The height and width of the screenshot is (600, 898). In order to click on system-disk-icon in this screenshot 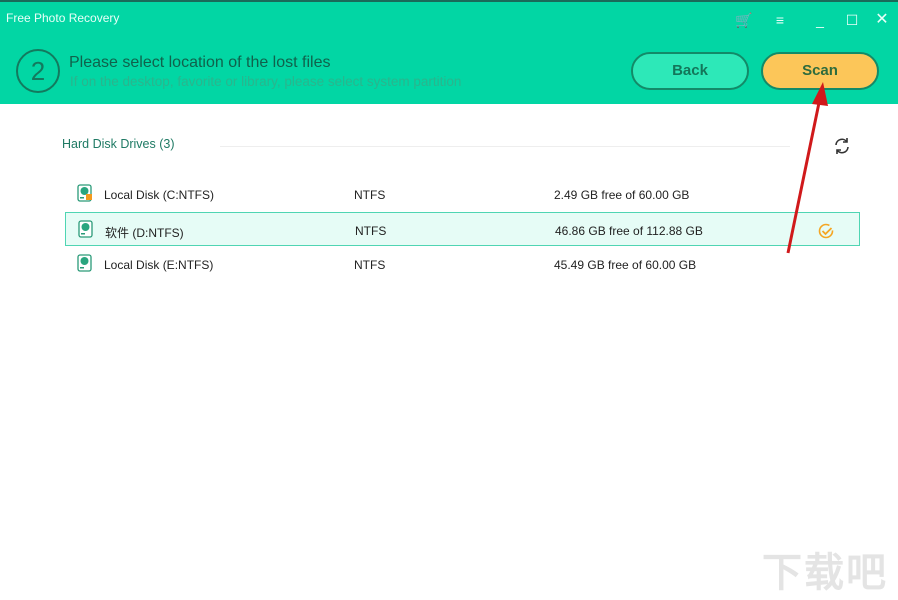, I will do `click(84, 193)`.